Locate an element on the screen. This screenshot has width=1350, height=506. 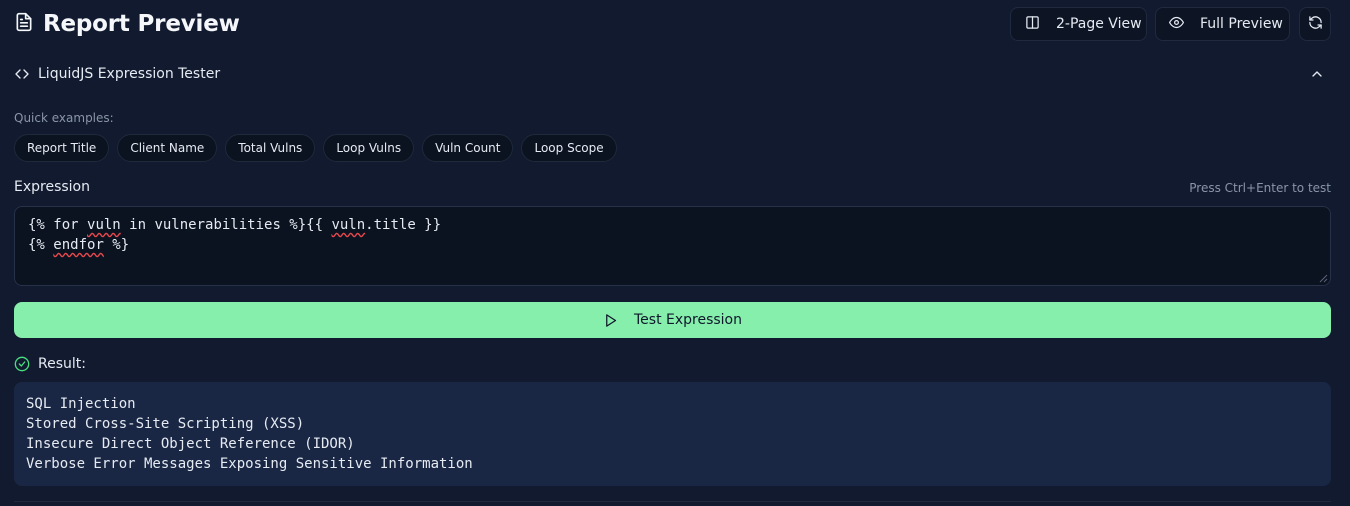
example-chip-client-name: Client Name is located at coordinates (167, 148).